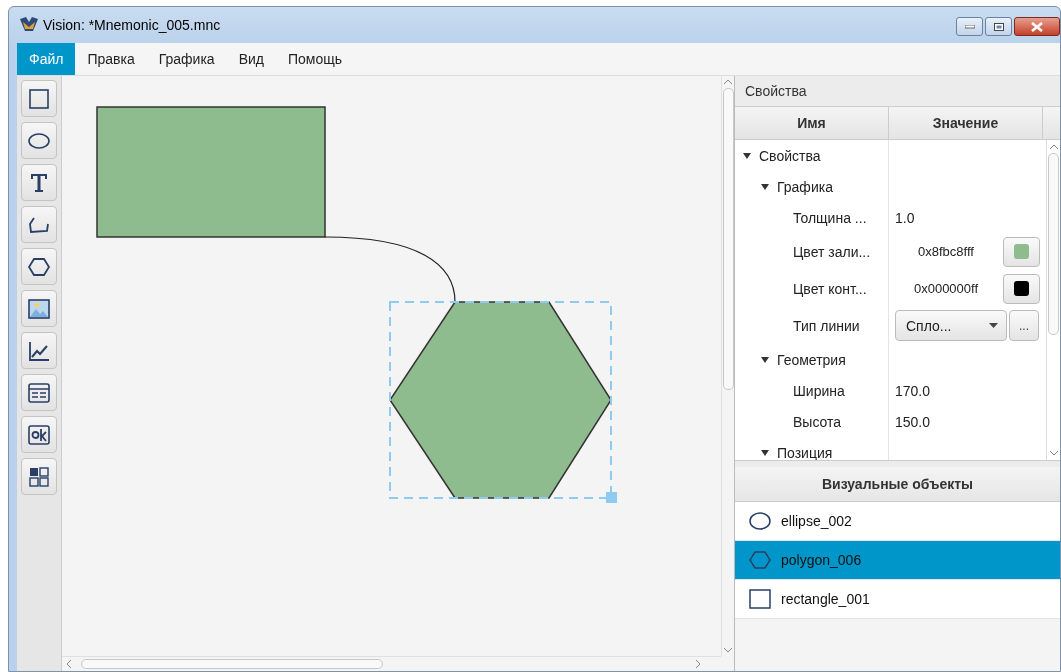 The width and height of the screenshot is (1061, 672). I want to click on menu-item: Вид, so click(251, 59).